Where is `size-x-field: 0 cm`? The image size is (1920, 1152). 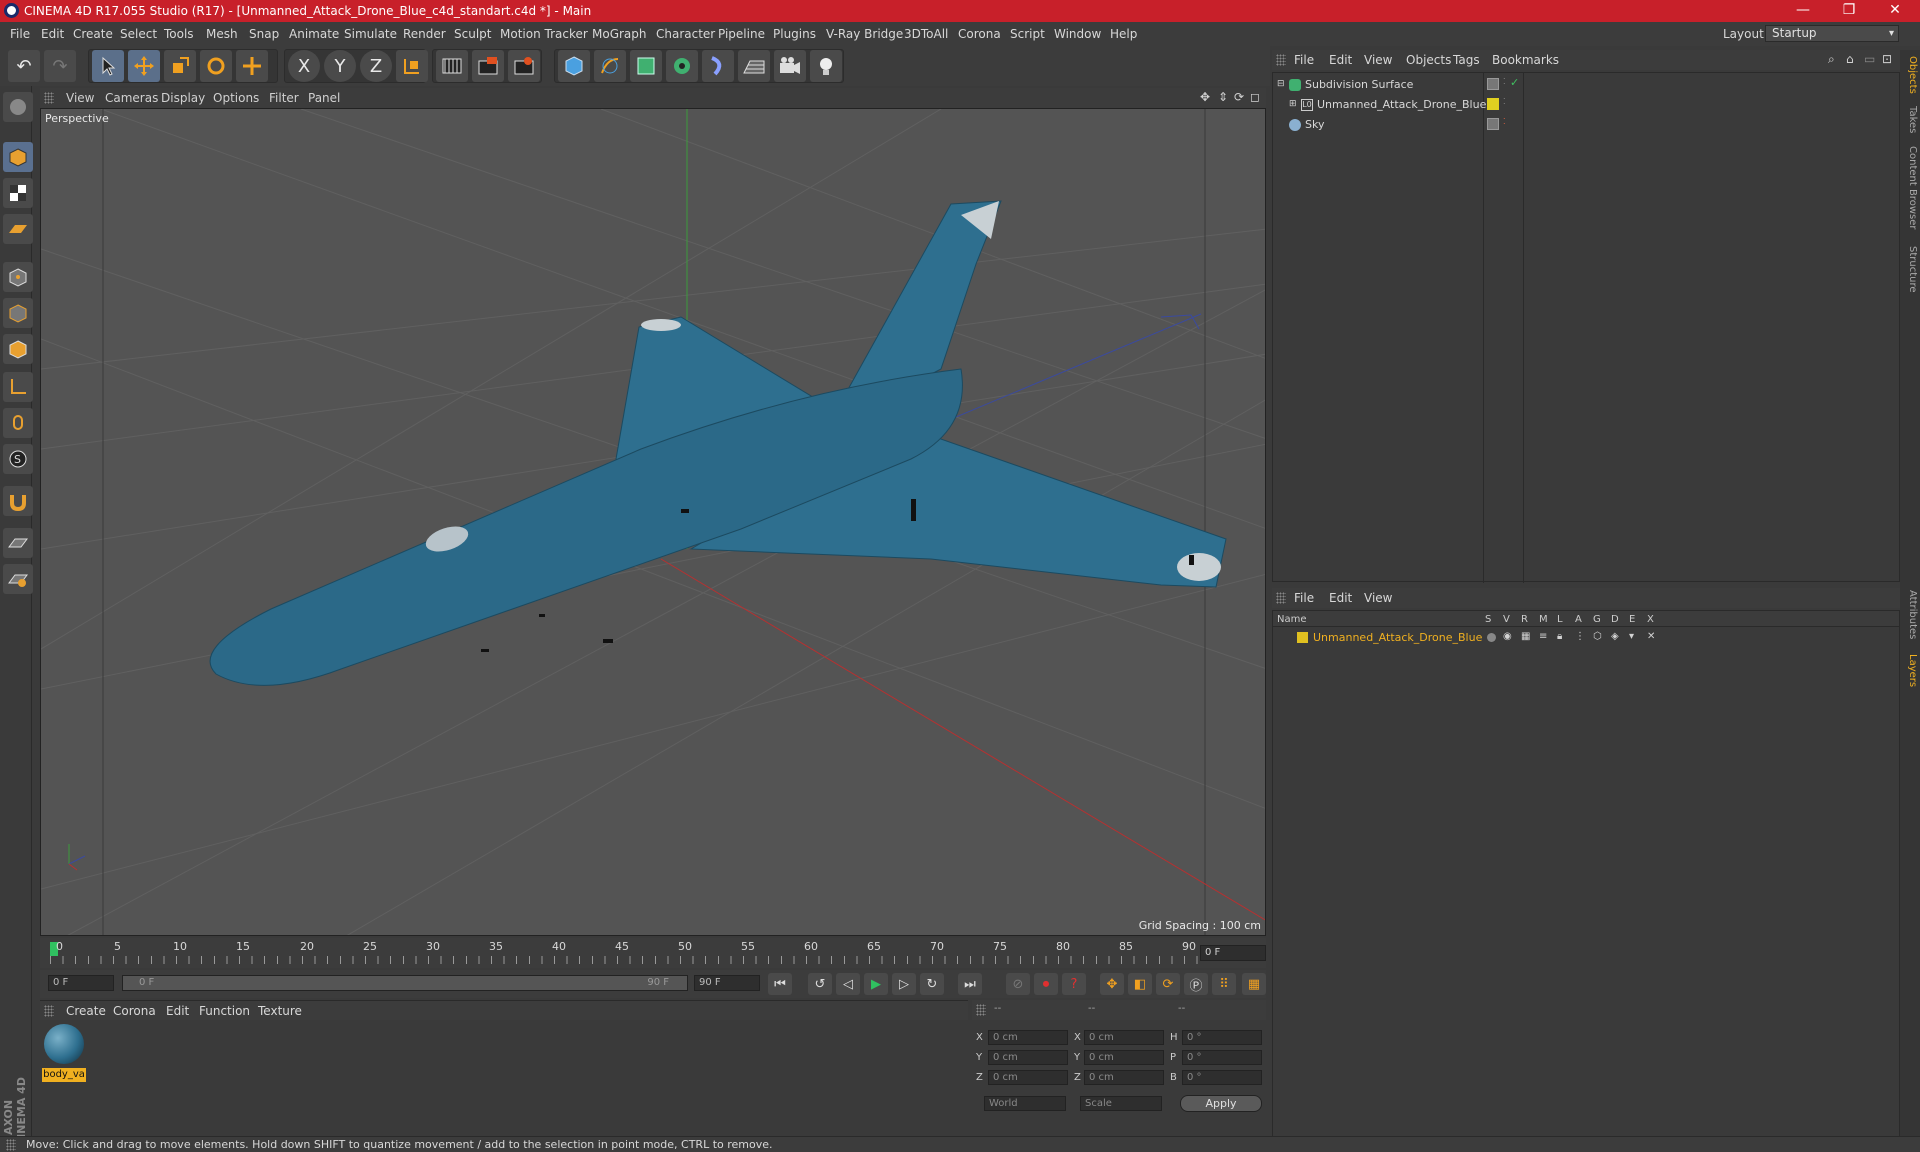
size-x-field: 0 cm is located at coordinates (1124, 1037).